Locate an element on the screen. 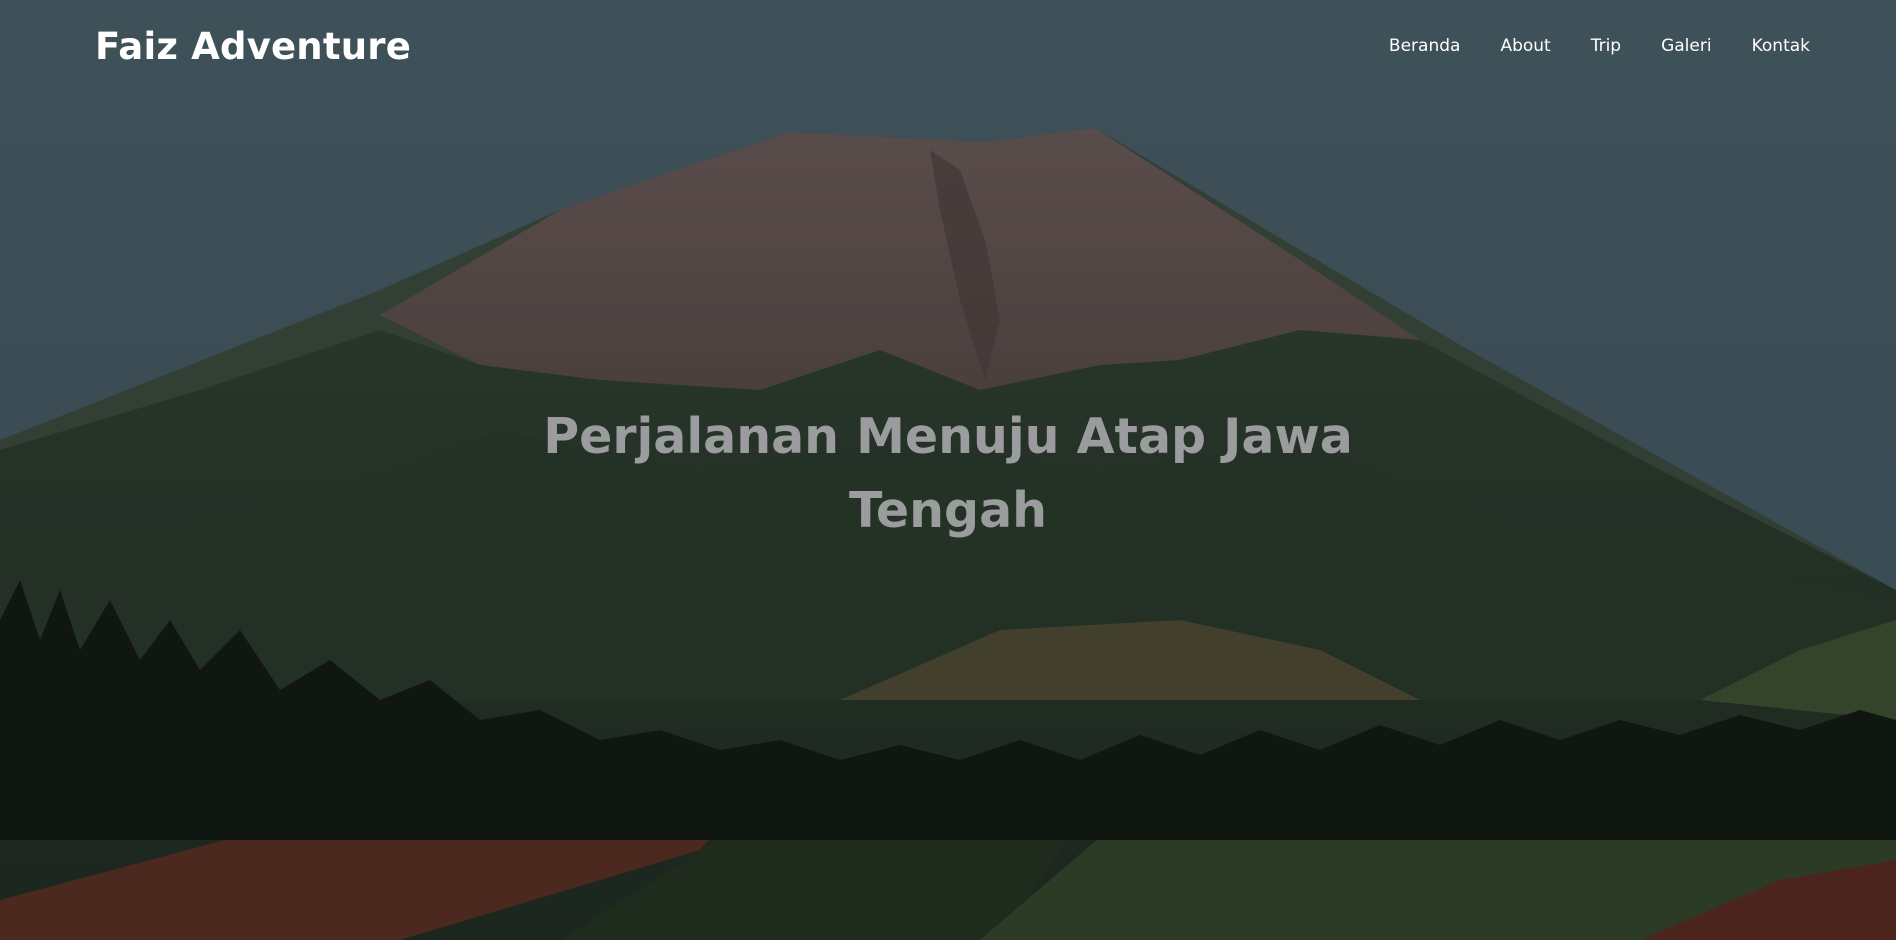 The image size is (1896, 940). nav-item-about: About is located at coordinates (1525, 46).